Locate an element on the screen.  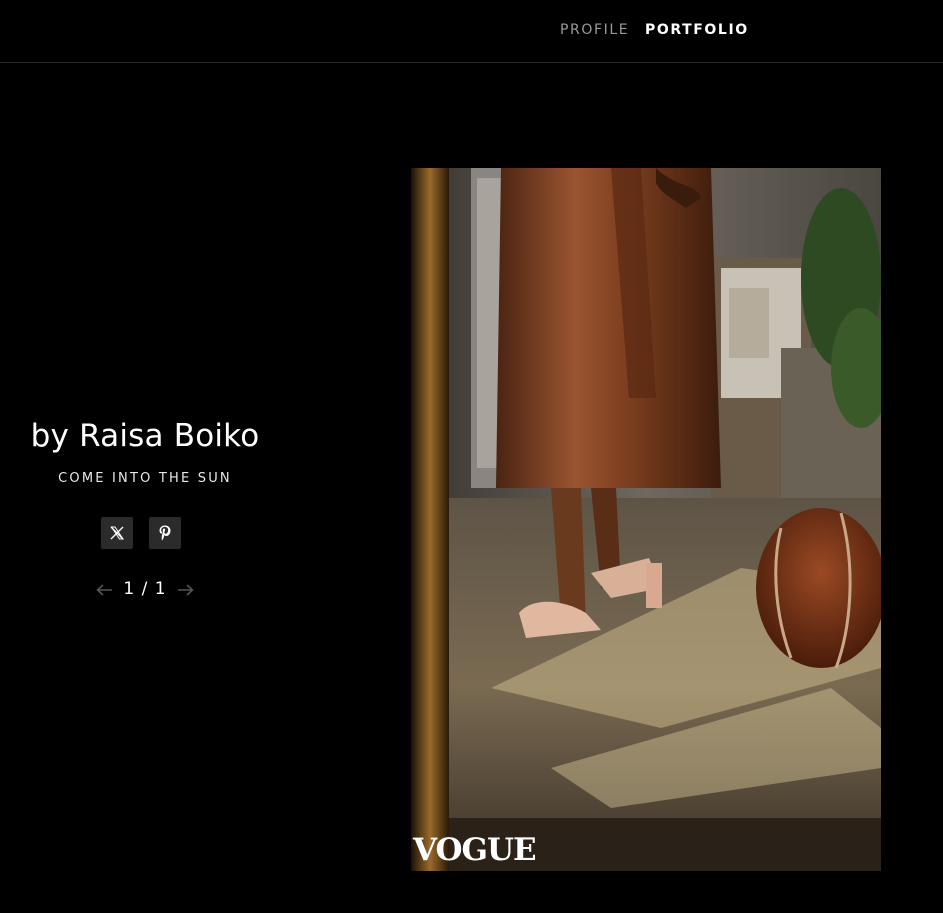
gallery-info: by Raisa Boiko COME INTO THE SUN is located at coordinates (145, 450).